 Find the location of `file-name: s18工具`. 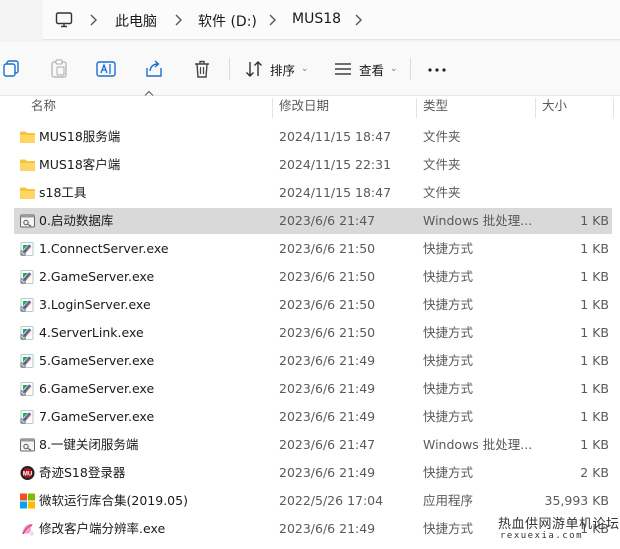

file-name: s18工具 is located at coordinates (63, 192).